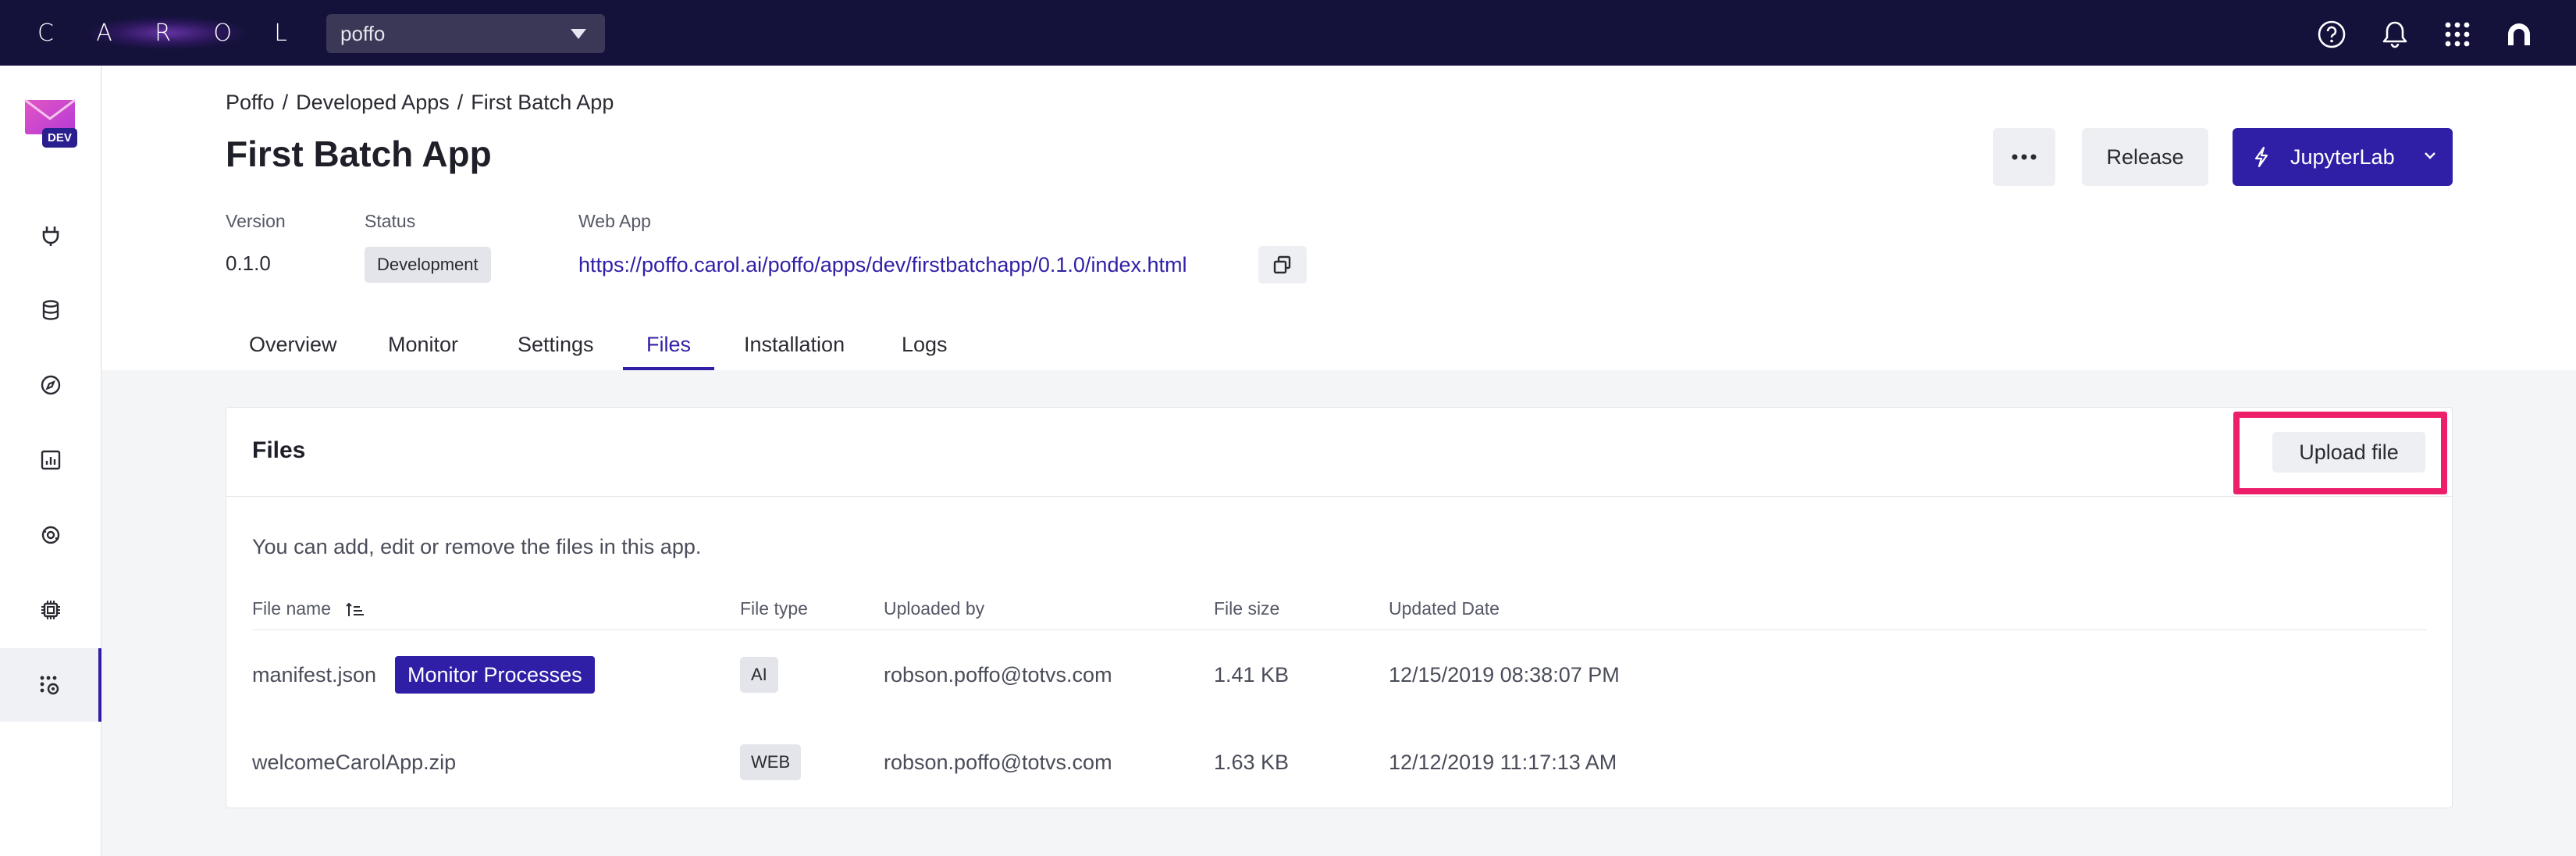  I want to click on jupyterlab-button: JupyterLab, so click(2343, 157).